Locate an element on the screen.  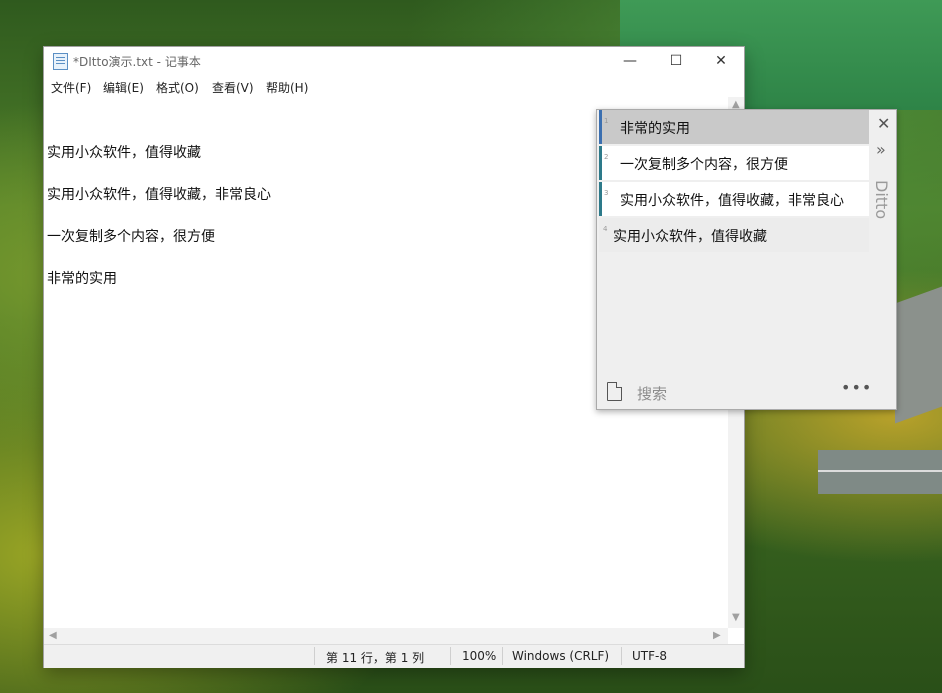
maximize-button: ☐ is located at coordinates (676, 61).